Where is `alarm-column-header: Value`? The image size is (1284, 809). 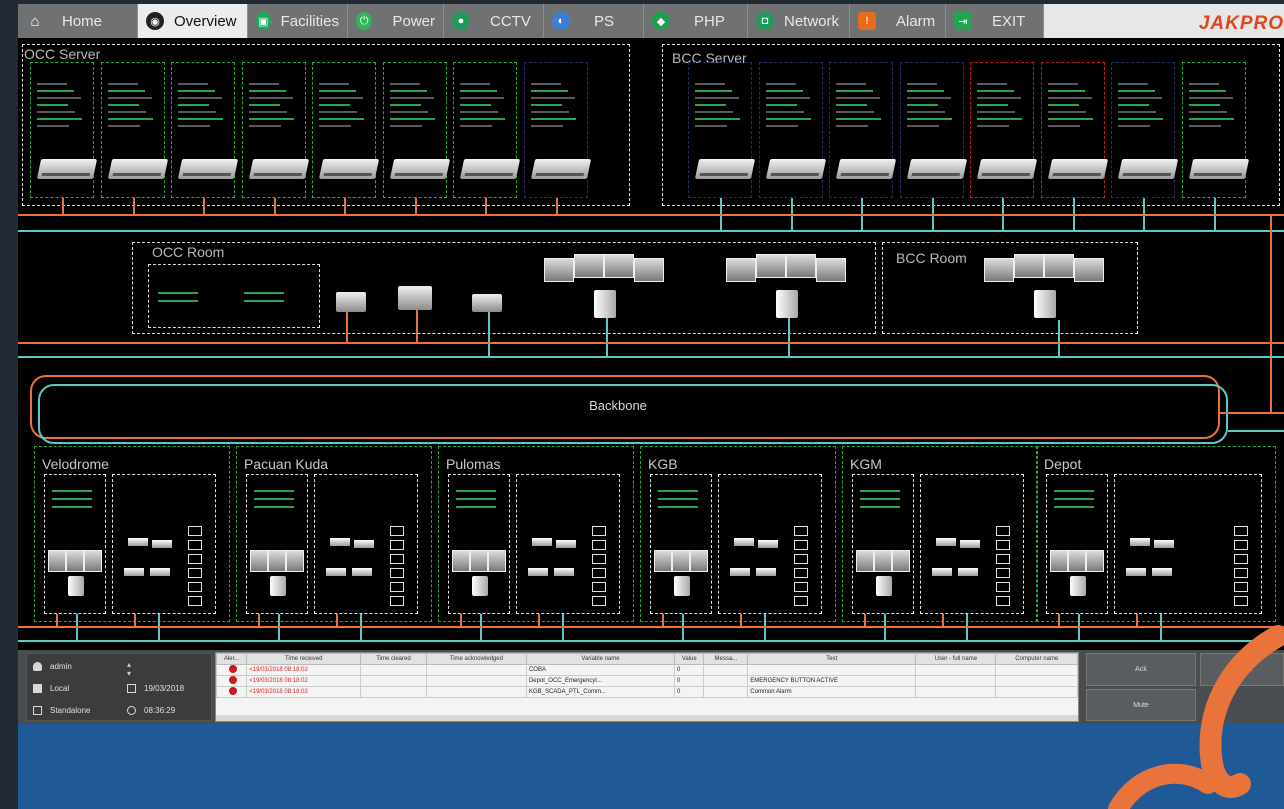 alarm-column-header: Value is located at coordinates (689, 659).